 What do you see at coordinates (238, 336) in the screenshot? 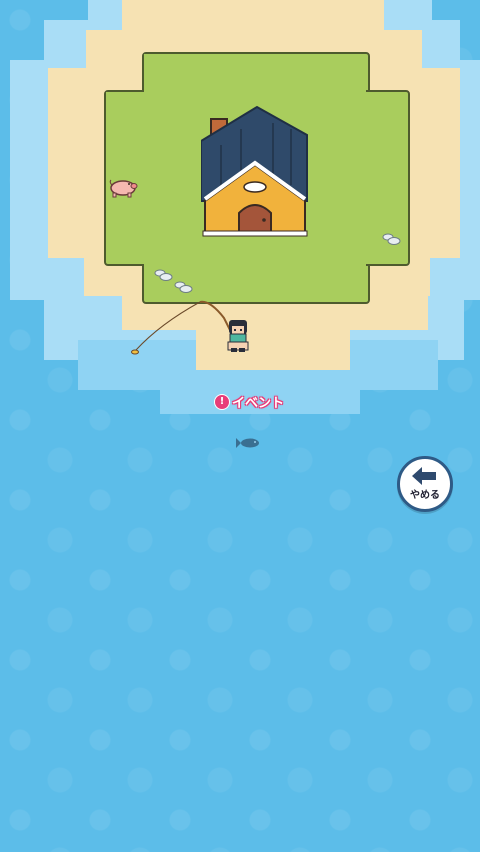
I see `player-character` at bounding box center [238, 336].